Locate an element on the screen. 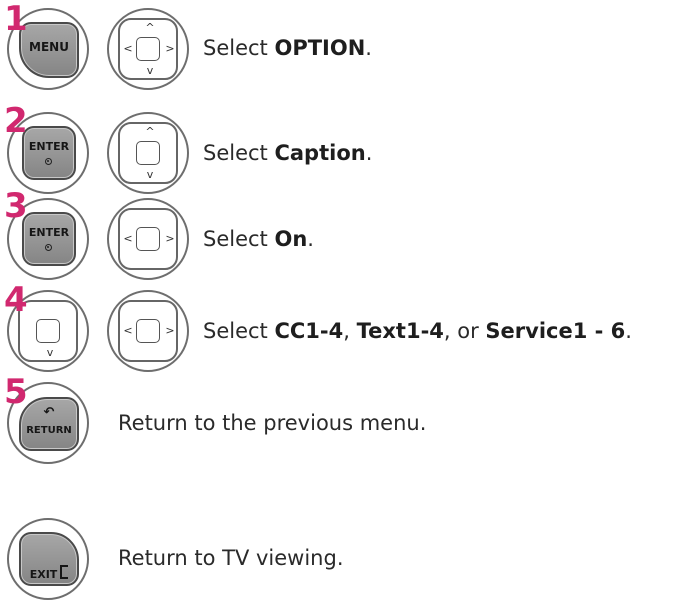 This screenshot has height=609, width=673. return-key-label: RETURN is located at coordinates (49, 430).